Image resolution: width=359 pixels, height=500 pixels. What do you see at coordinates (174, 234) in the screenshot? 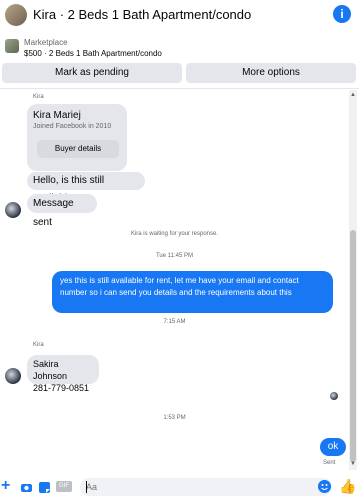
I see `waiting-notice: Kira is waiting for your response.` at bounding box center [174, 234].